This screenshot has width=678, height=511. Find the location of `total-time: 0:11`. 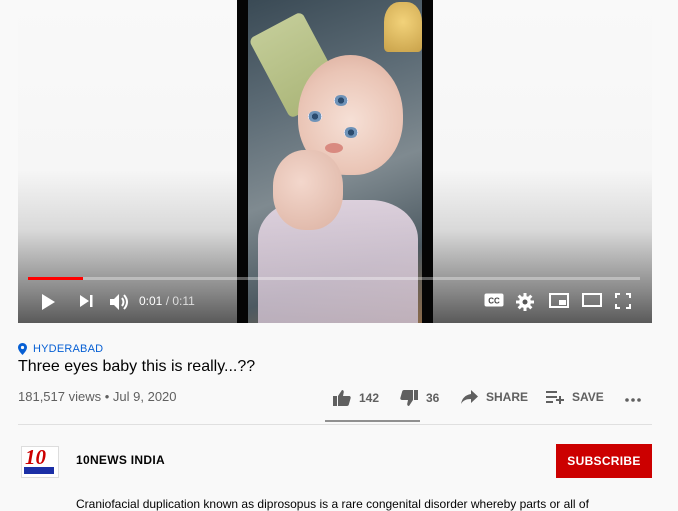

total-time: 0:11 is located at coordinates (183, 301).